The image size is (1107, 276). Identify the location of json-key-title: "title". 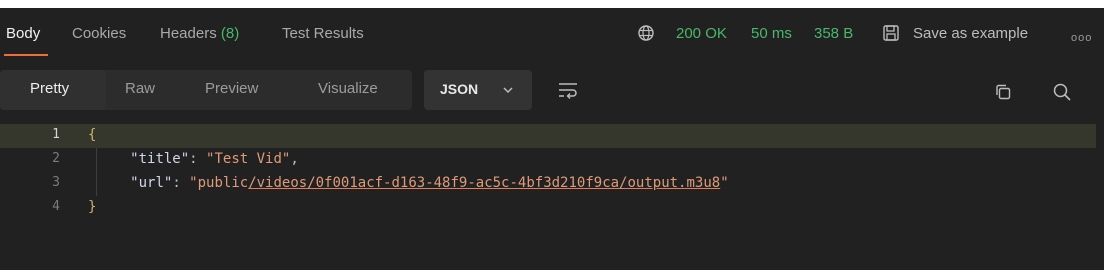
(160, 159).